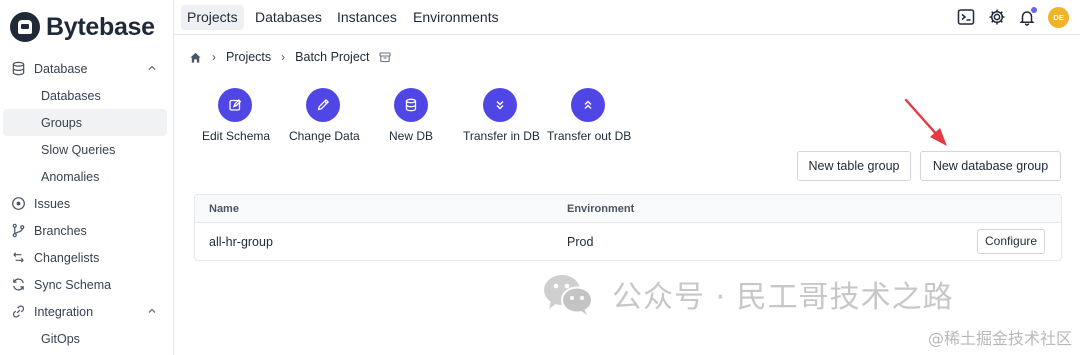 Image resolution: width=1080 pixels, height=355 pixels. I want to click on sidebar-item-groups: Groups, so click(85, 122).